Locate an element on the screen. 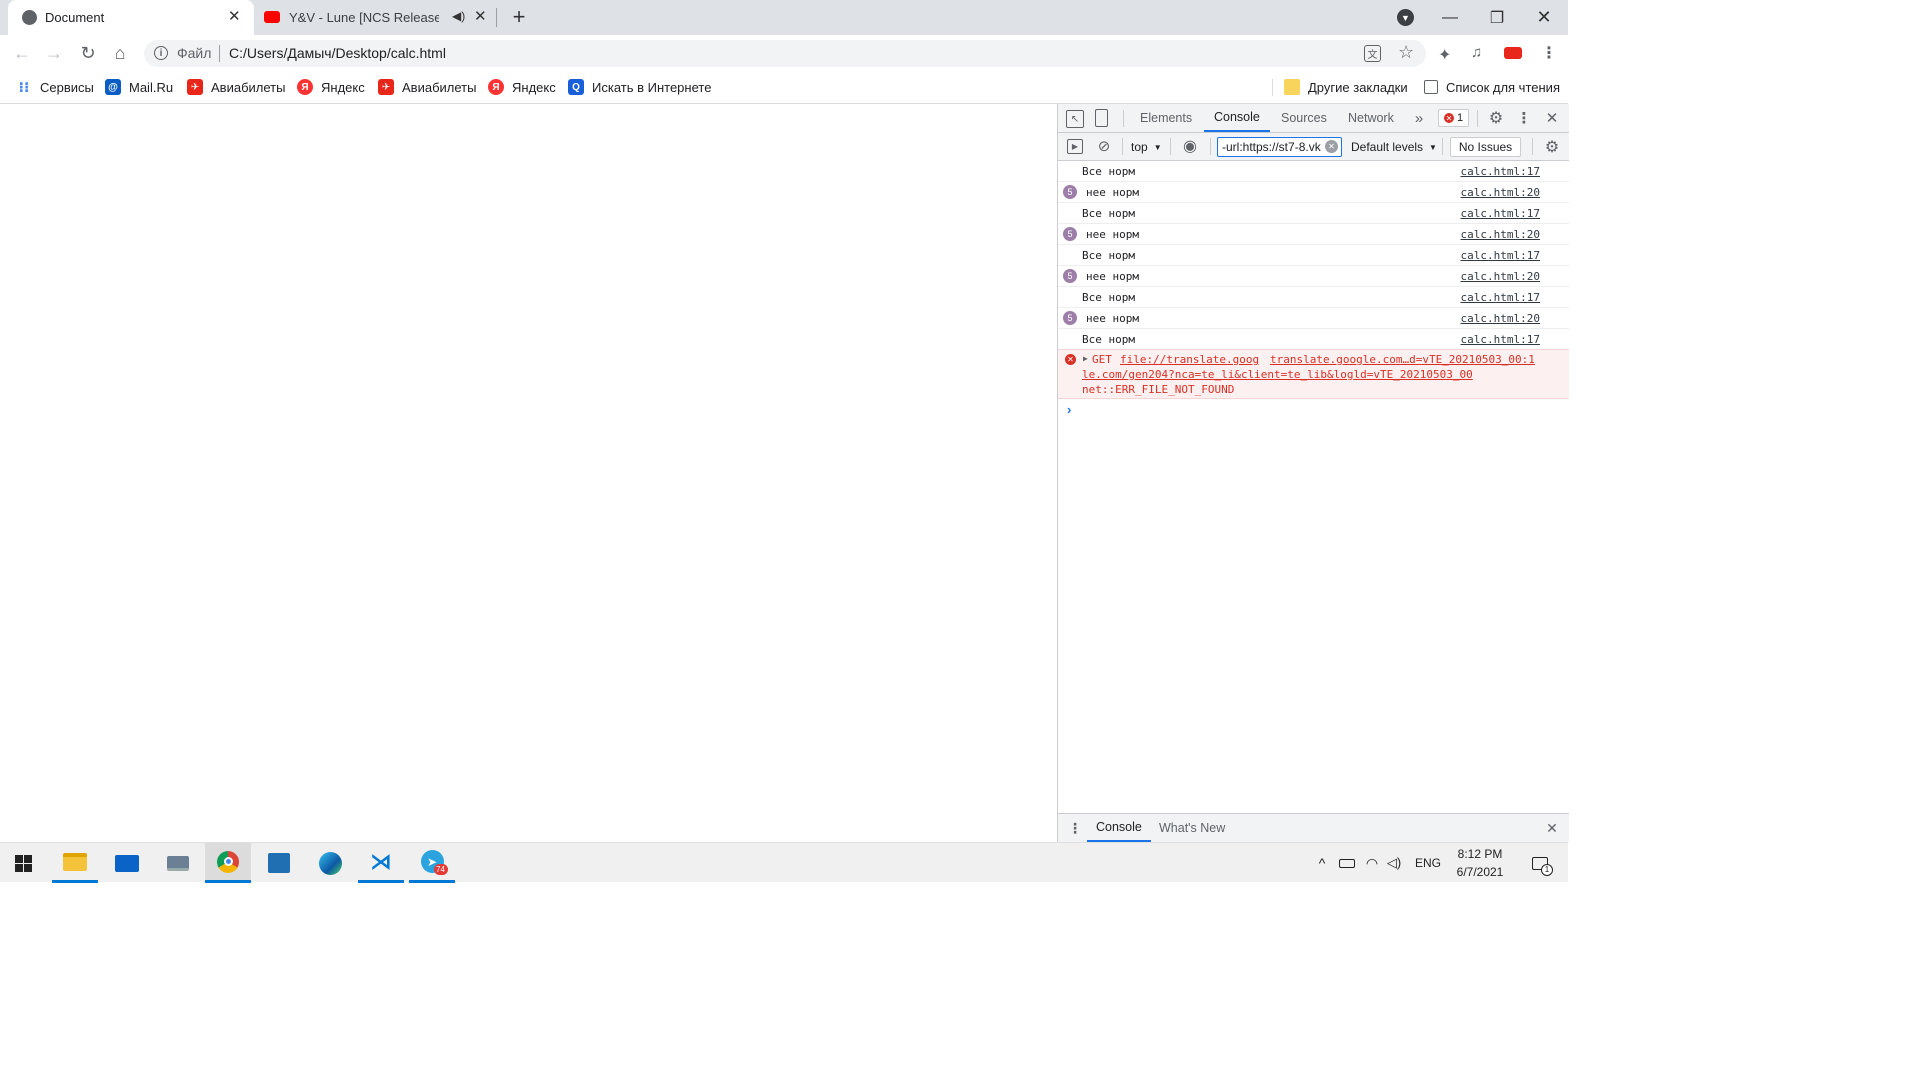  show-hidden-icons: ^ is located at coordinates (1322, 863).